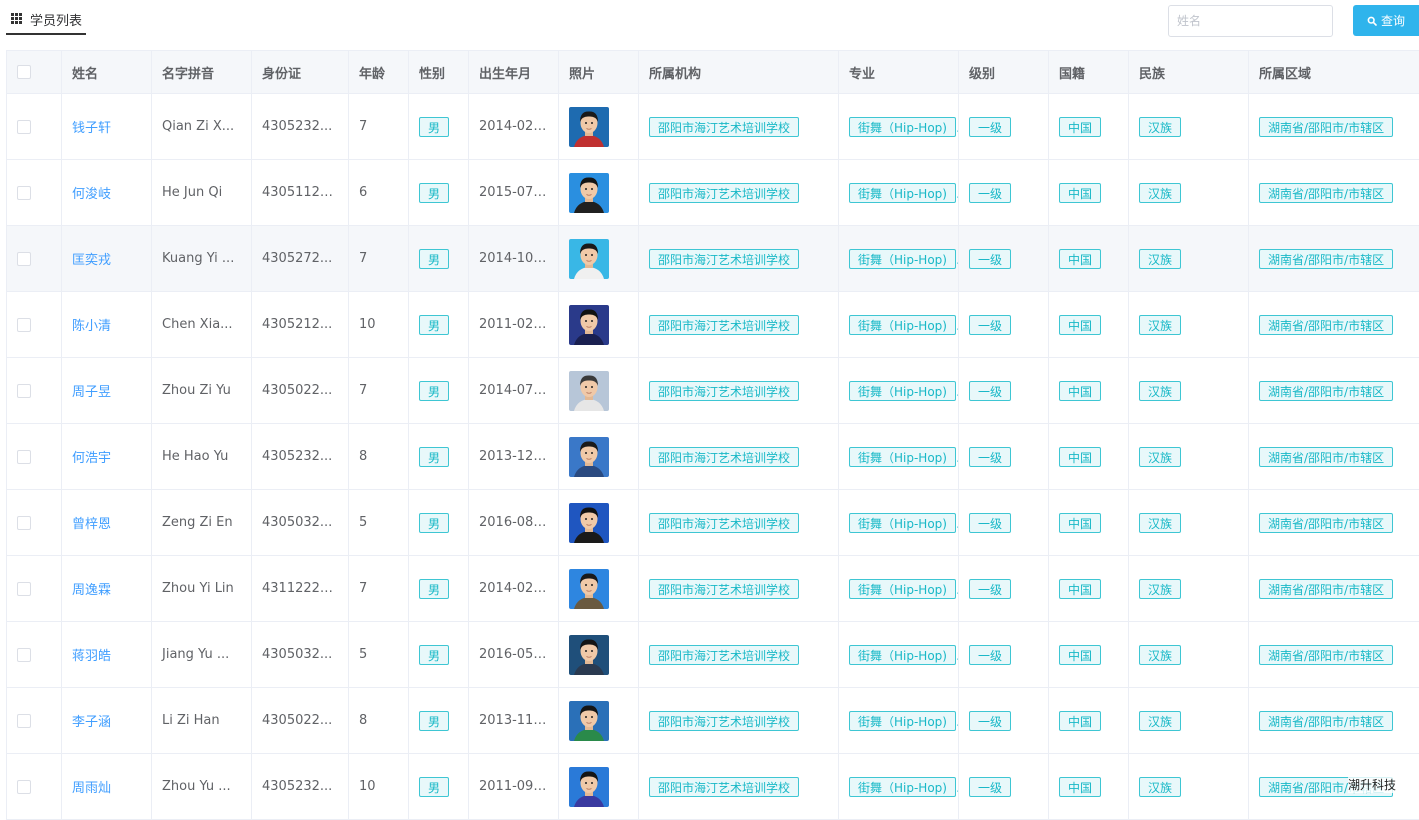 The width and height of the screenshot is (1419, 820). What do you see at coordinates (379, 193) in the screenshot?
I see `table-cell: 6` at bounding box center [379, 193].